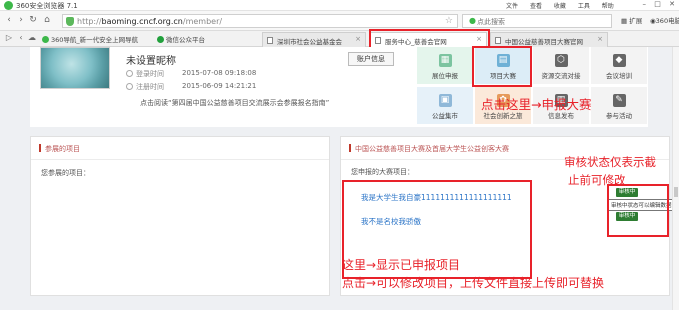 This screenshot has width=679, height=310. I want to click on nickname: 未设置昵称, so click(151, 61).